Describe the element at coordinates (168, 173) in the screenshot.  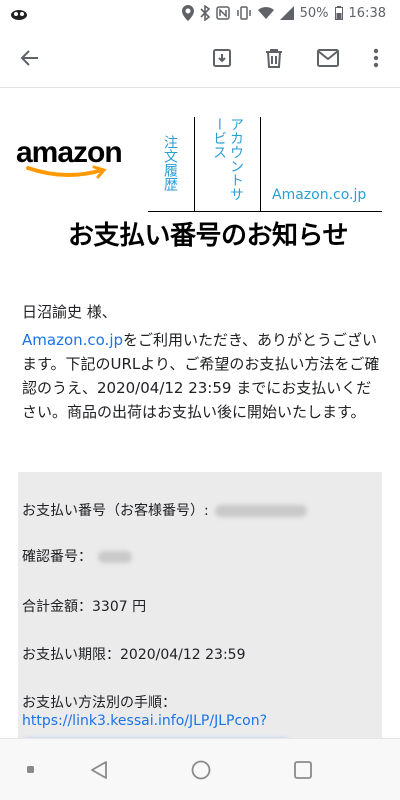
I see `orders-link: 注文履歴` at that location.